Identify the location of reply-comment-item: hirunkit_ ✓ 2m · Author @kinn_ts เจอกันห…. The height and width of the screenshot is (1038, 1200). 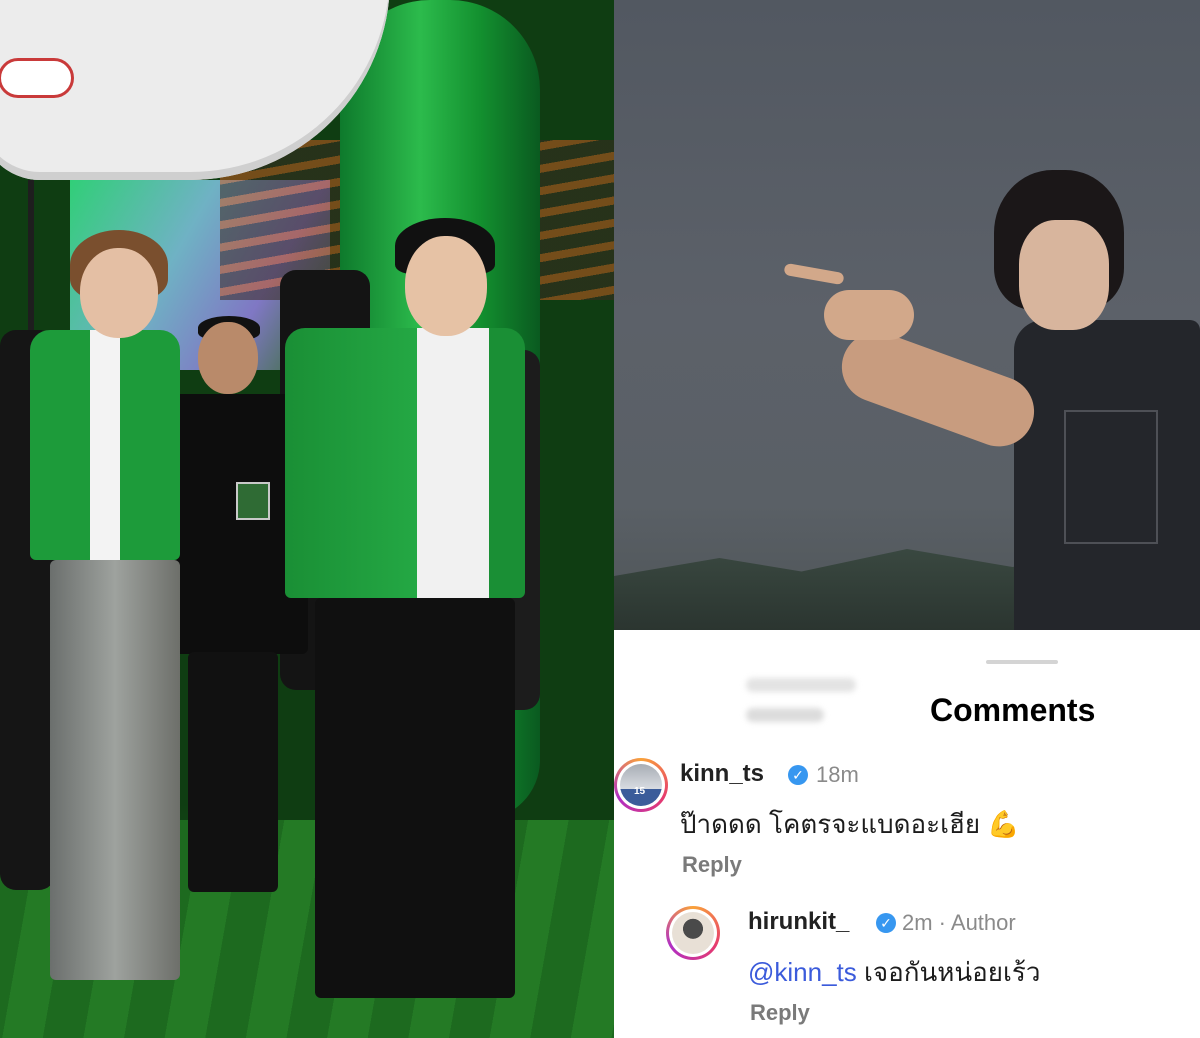
(931, 971).